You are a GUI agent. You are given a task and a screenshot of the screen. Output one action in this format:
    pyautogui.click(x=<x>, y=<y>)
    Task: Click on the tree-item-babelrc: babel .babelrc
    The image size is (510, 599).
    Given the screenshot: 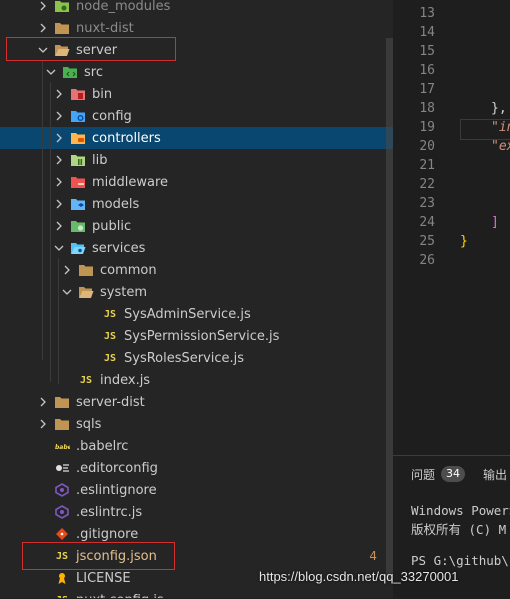 What is the action you would take?
    pyautogui.click(x=196, y=446)
    